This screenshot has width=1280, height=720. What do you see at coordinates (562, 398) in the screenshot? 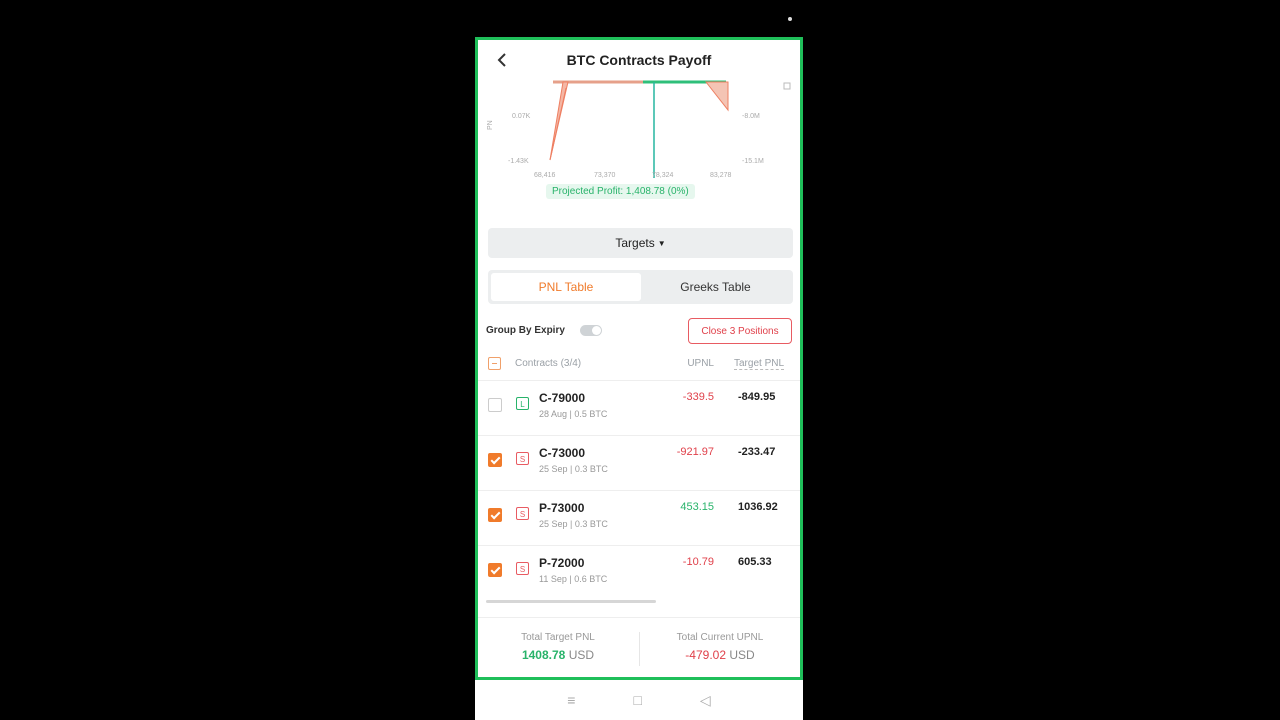
I see `contract-name: C-79000` at bounding box center [562, 398].